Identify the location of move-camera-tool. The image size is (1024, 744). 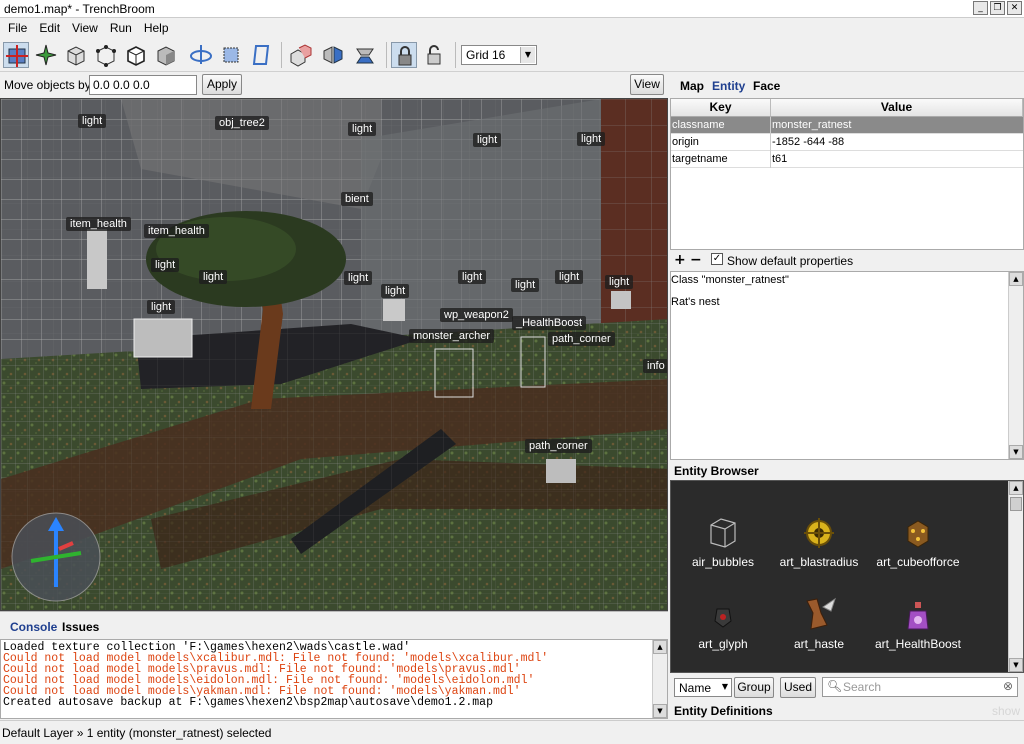
(16, 55).